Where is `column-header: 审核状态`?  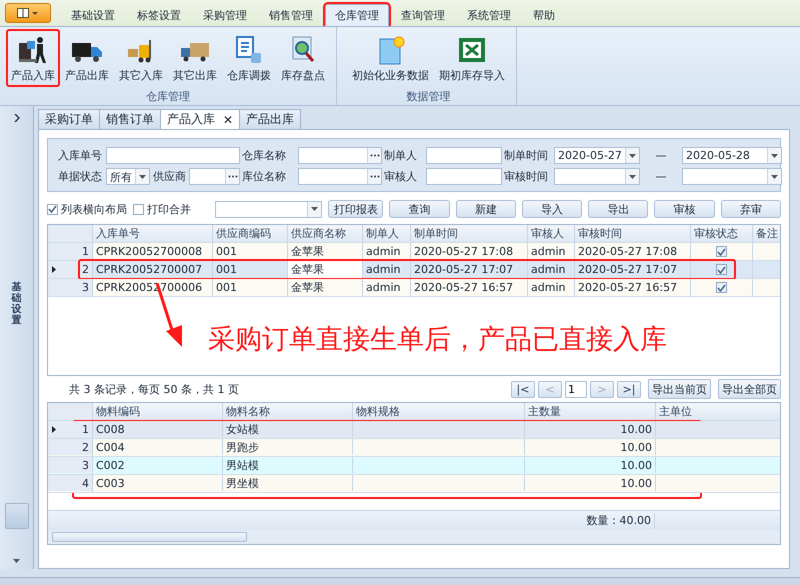 column-header: 审核状态 is located at coordinates (722, 233).